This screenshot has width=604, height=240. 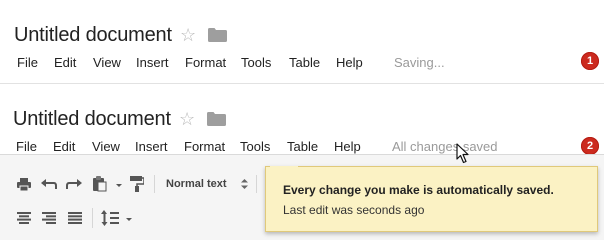 I want to click on align-center-icon, so click(x=49, y=218).